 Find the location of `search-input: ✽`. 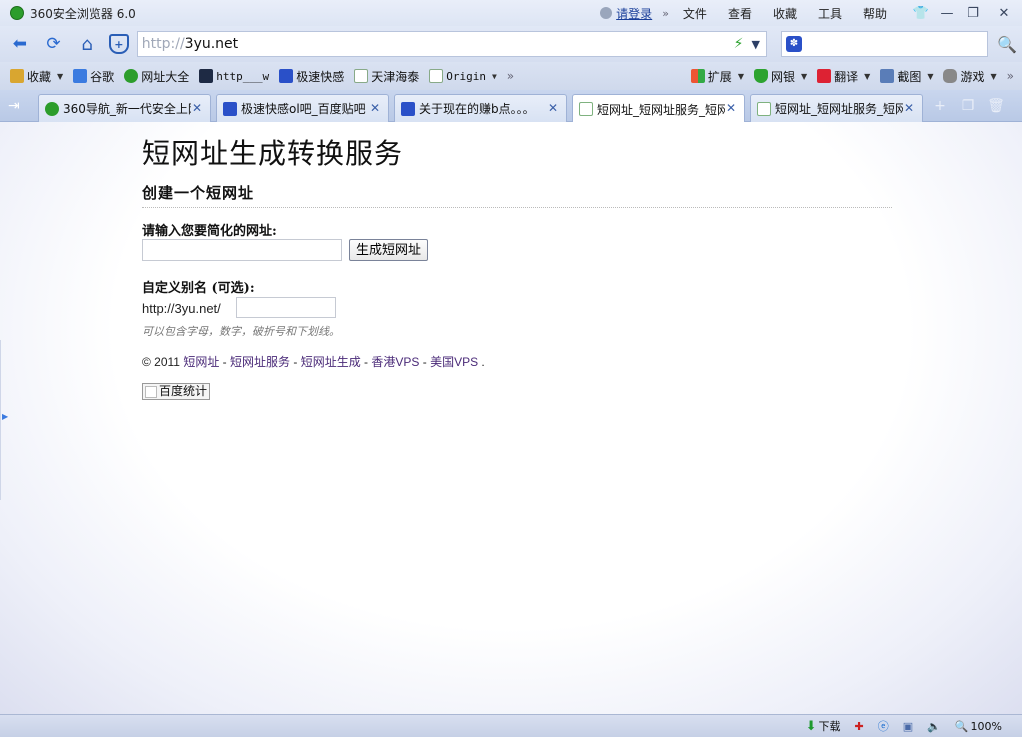

search-input: ✽ is located at coordinates (884, 44).